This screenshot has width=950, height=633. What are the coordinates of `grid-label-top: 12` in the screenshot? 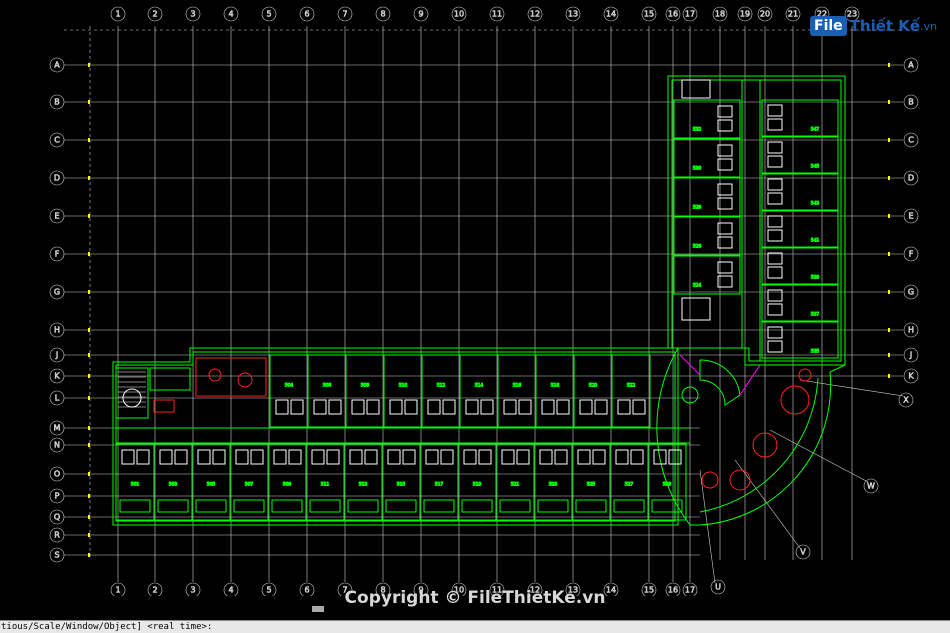 It's located at (535, 14).